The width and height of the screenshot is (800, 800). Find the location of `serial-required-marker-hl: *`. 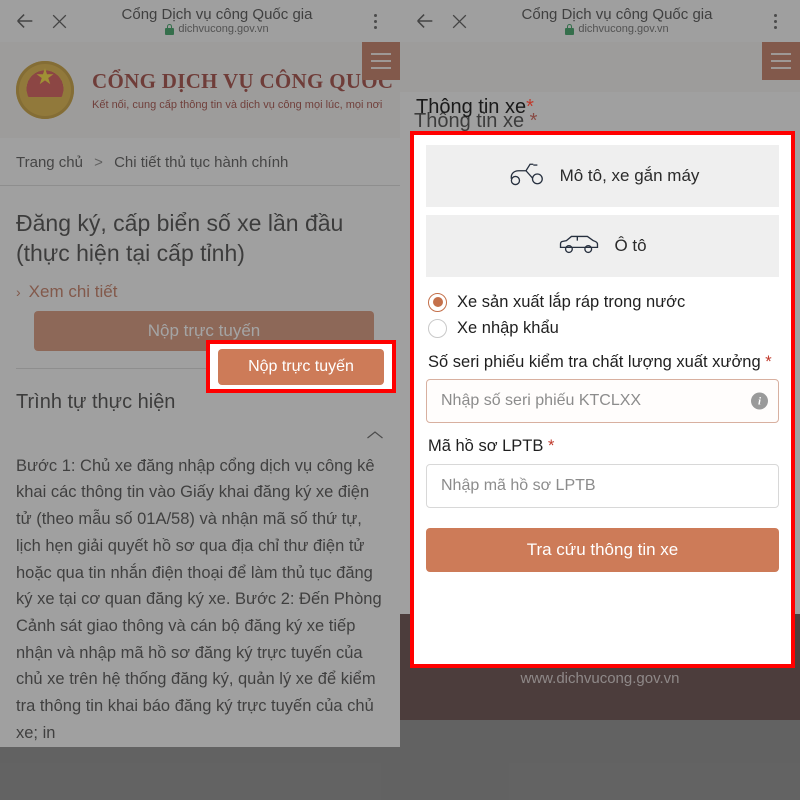

serial-required-marker-hl: * is located at coordinates (768, 362).